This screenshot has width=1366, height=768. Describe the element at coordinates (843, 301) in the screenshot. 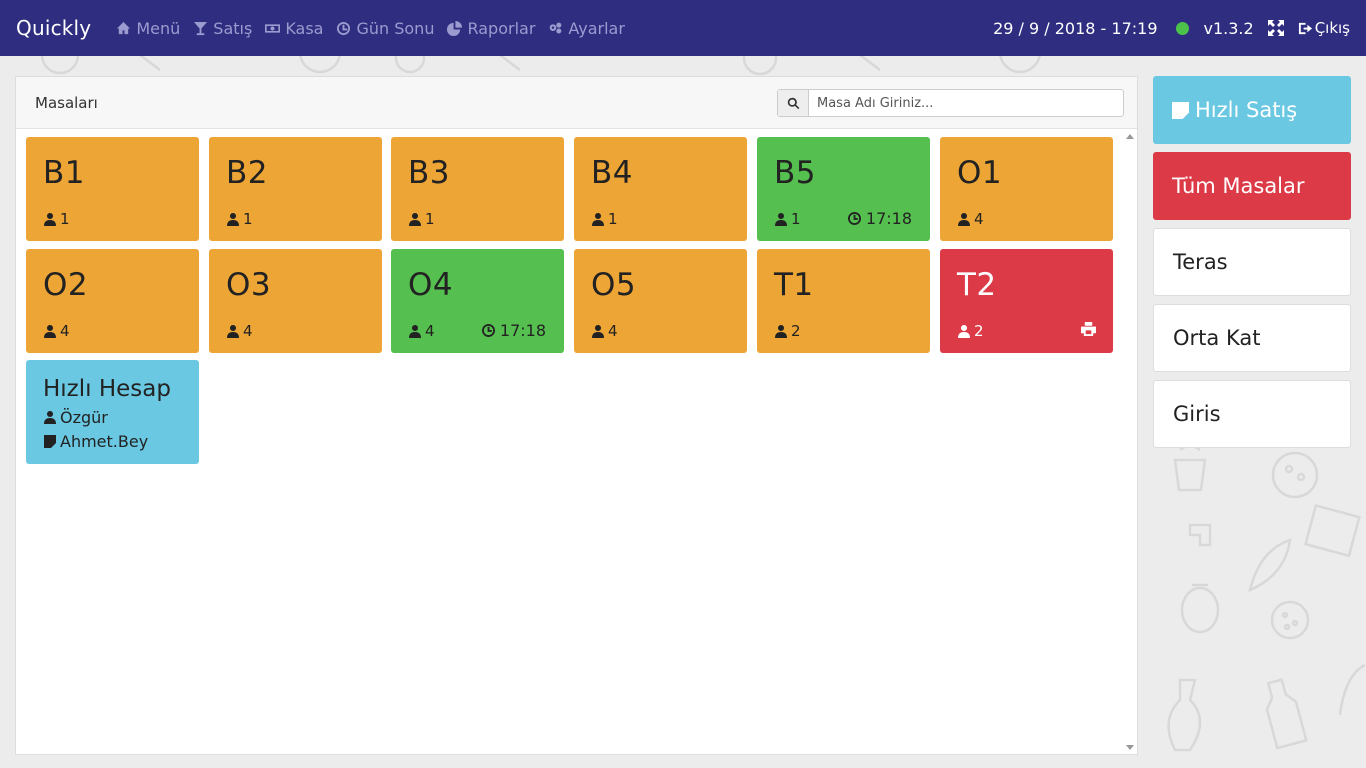

I see `table-tile-t1: T1 2` at that location.